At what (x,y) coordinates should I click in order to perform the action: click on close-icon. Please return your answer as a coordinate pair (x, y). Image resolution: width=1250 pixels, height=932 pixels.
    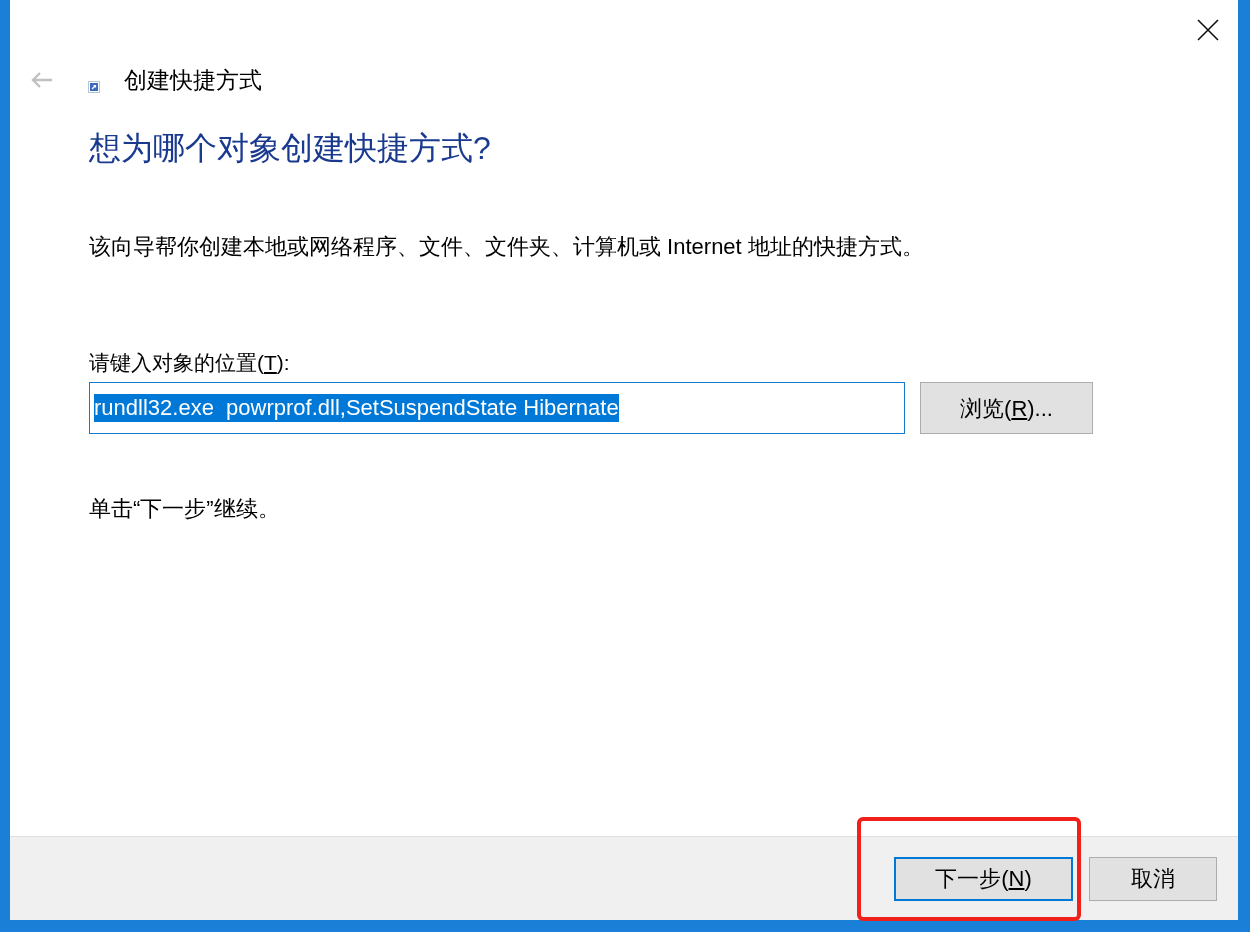
    Looking at the image, I should click on (1208, 30).